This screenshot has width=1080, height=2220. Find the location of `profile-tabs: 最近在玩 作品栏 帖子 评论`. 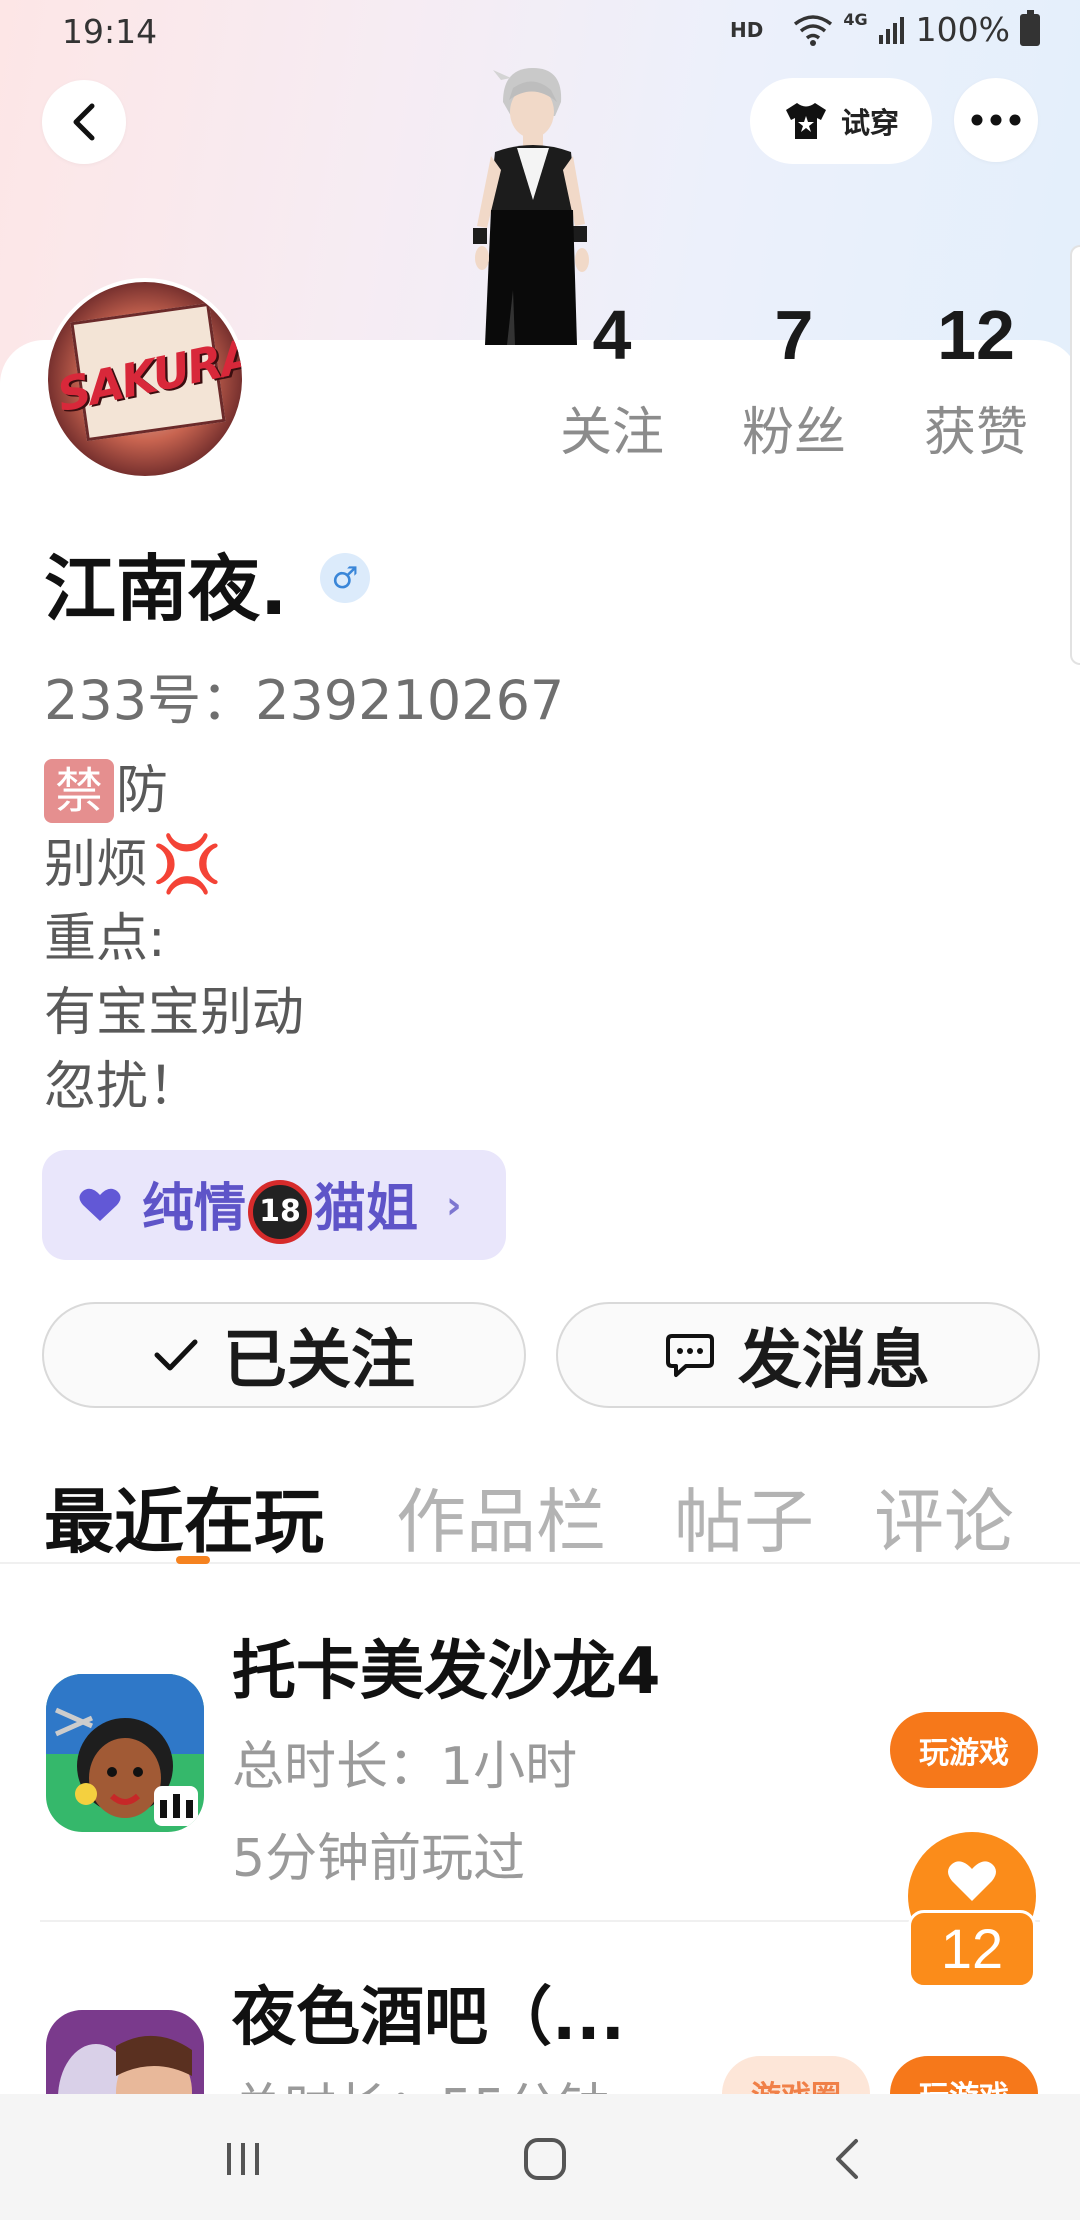

profile-tabs: 最近在玩 作品栏 帖子 评论 is located at coordinates (540, 1512).